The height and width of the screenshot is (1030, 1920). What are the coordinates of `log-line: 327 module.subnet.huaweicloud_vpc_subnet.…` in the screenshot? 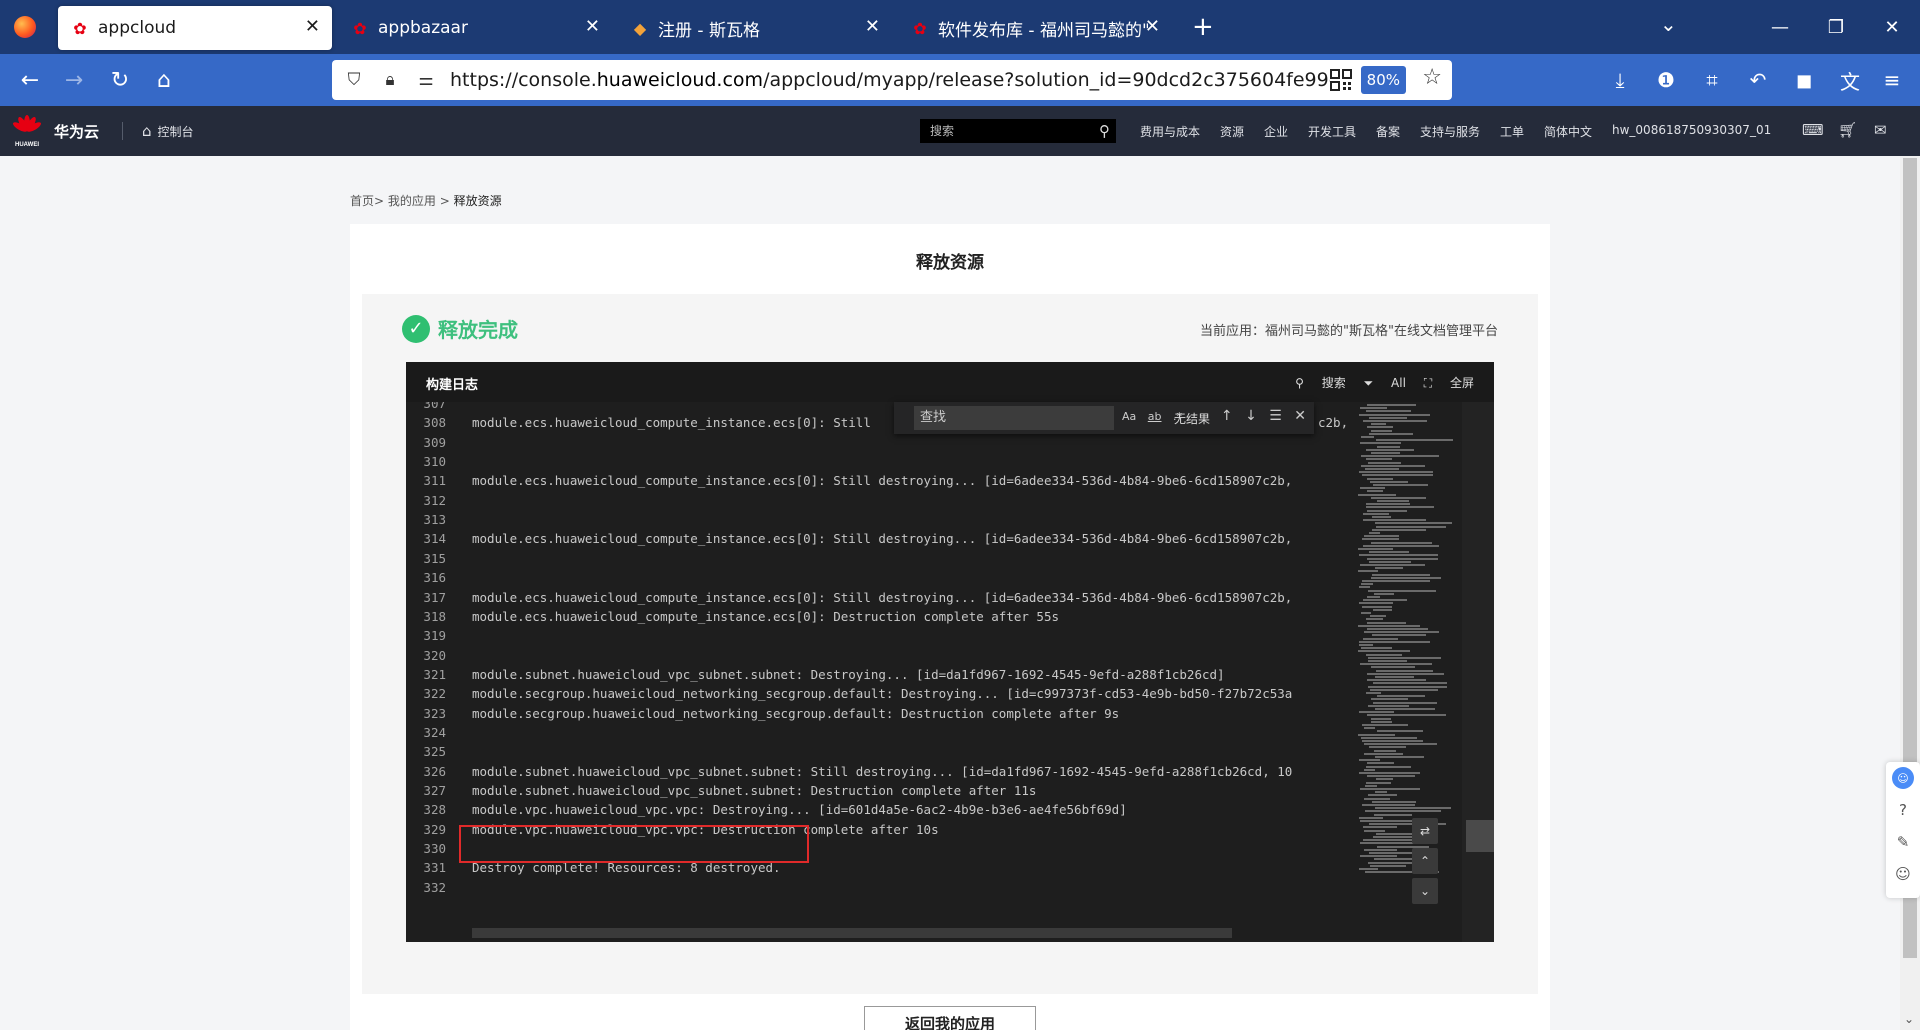 It's located at (876, 792).